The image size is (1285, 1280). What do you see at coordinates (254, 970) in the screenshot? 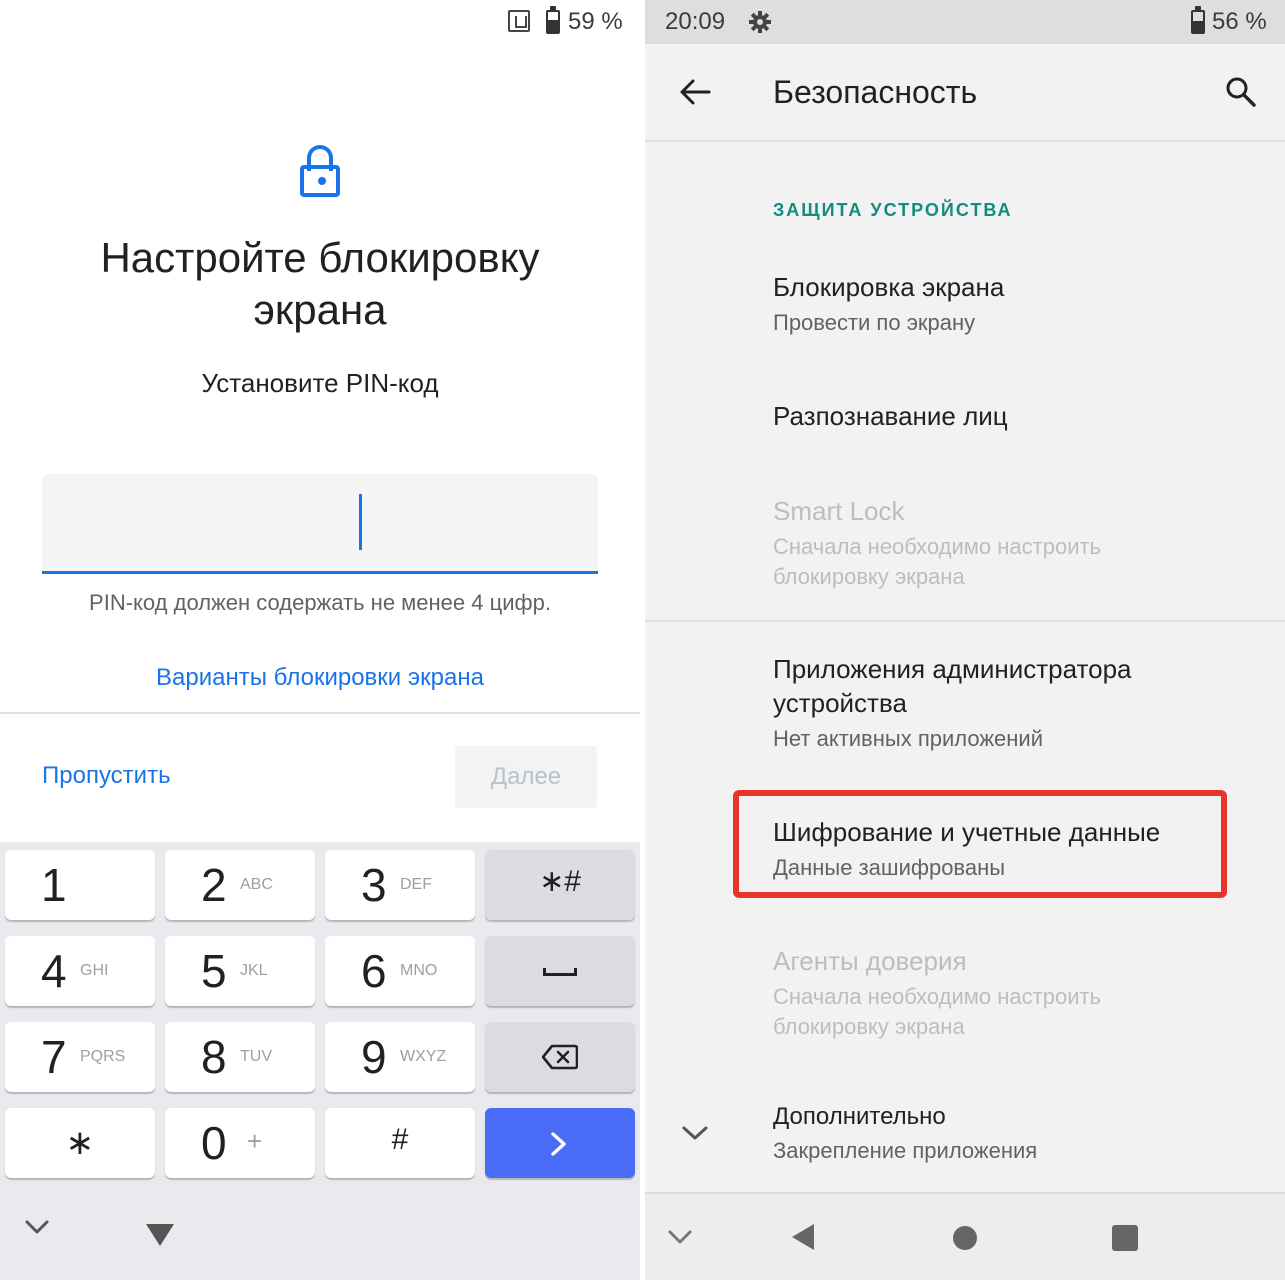
I see `key-letters: JKL` at bounding box center [254, 970].